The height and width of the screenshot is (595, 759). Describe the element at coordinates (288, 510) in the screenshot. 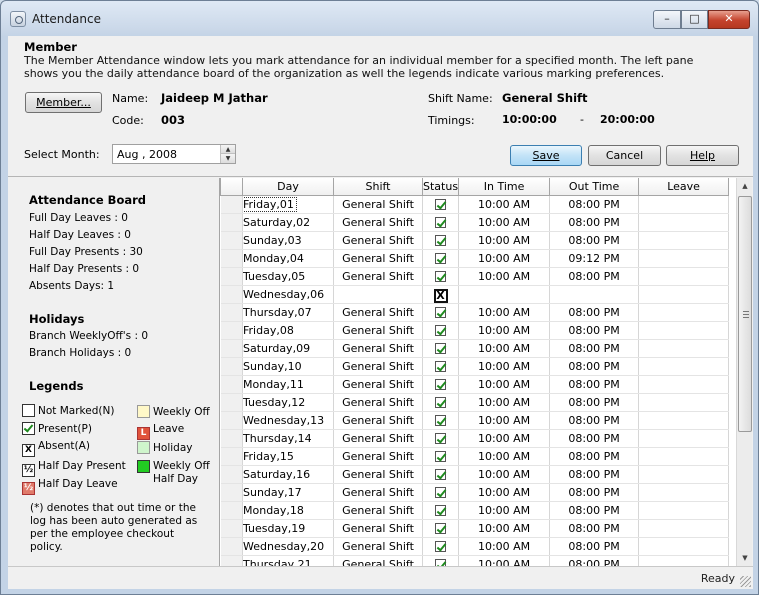

I see `day-cell: Monday,18` at that location.